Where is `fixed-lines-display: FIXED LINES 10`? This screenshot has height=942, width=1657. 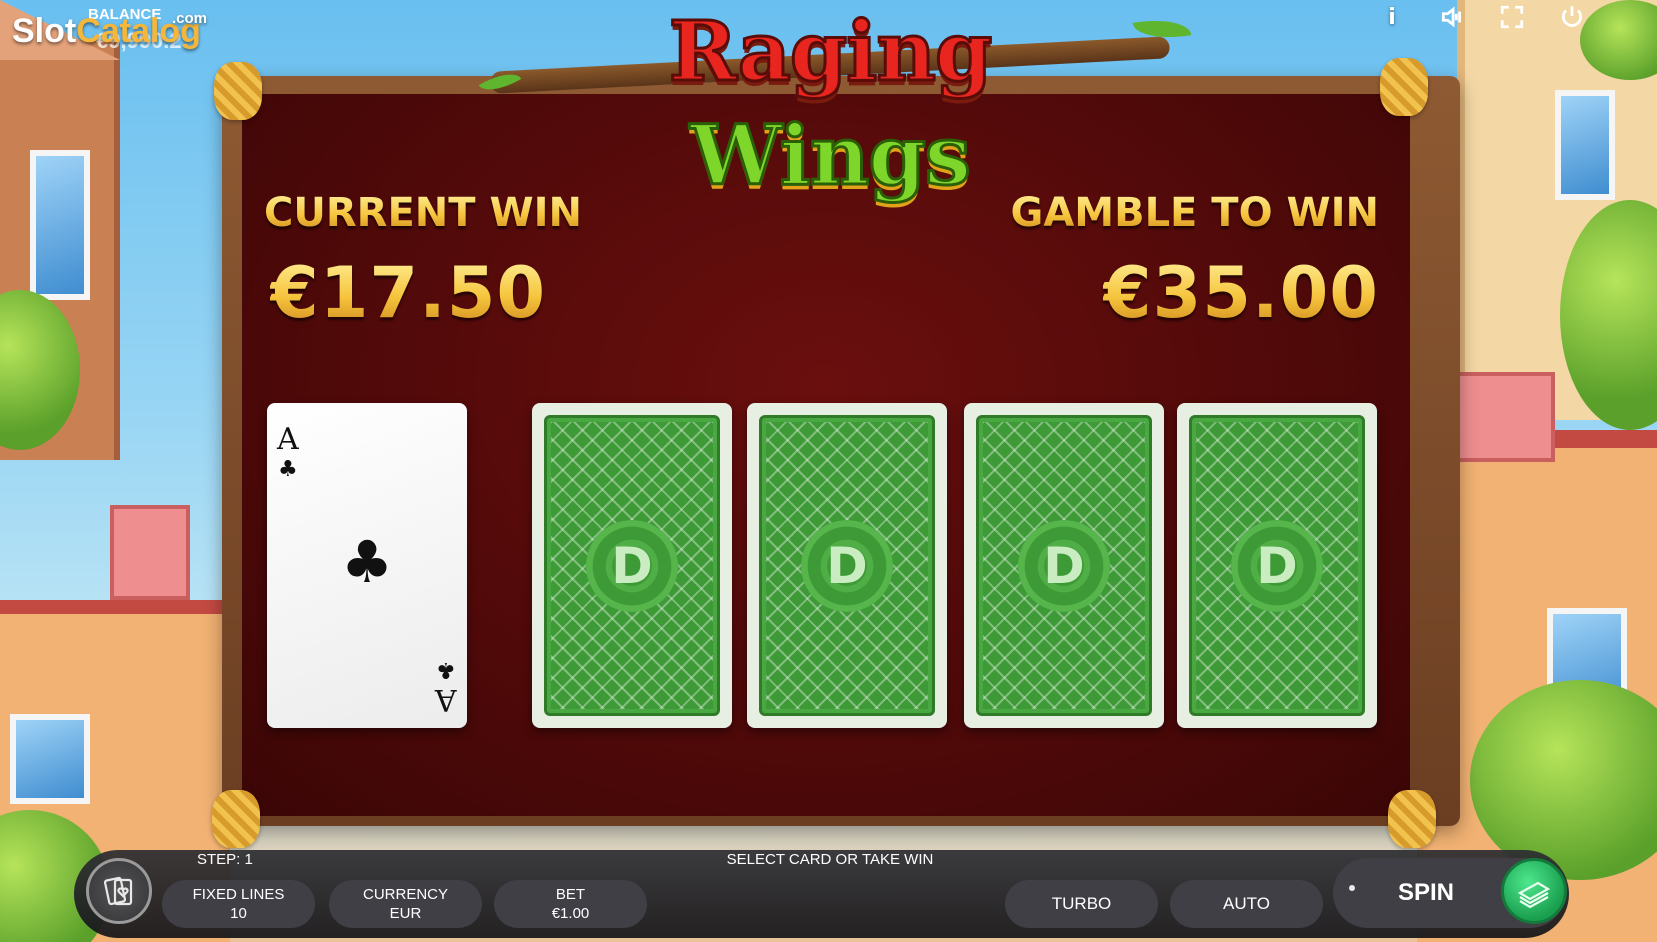 fixed-lines-display: FIXED LINES 10 is located at coordinates (238, 904).